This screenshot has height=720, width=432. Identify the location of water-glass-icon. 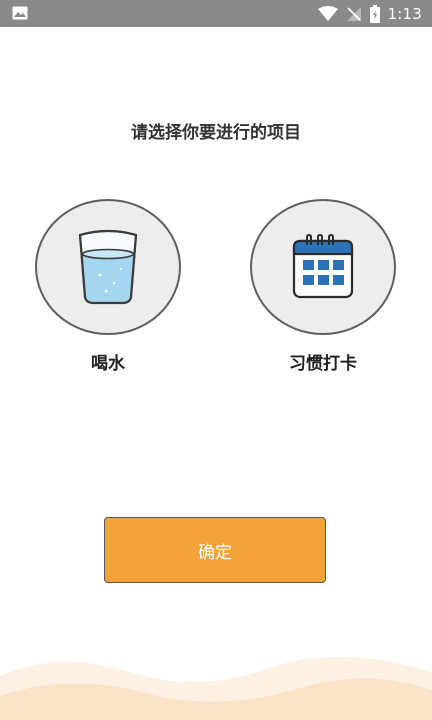
(108, 267).